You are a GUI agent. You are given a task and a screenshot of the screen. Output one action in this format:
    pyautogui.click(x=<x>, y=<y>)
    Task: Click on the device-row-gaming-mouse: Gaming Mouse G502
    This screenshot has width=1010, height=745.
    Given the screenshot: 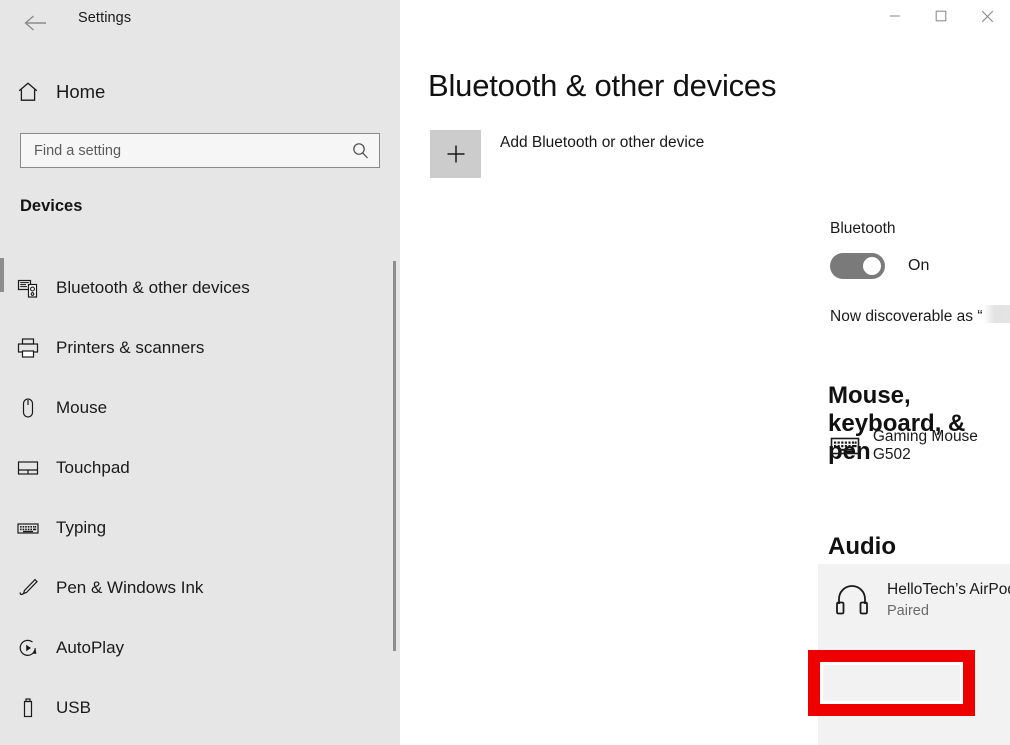 What is the action you would take?
    pyautogui.click(x=920, y=446)
    